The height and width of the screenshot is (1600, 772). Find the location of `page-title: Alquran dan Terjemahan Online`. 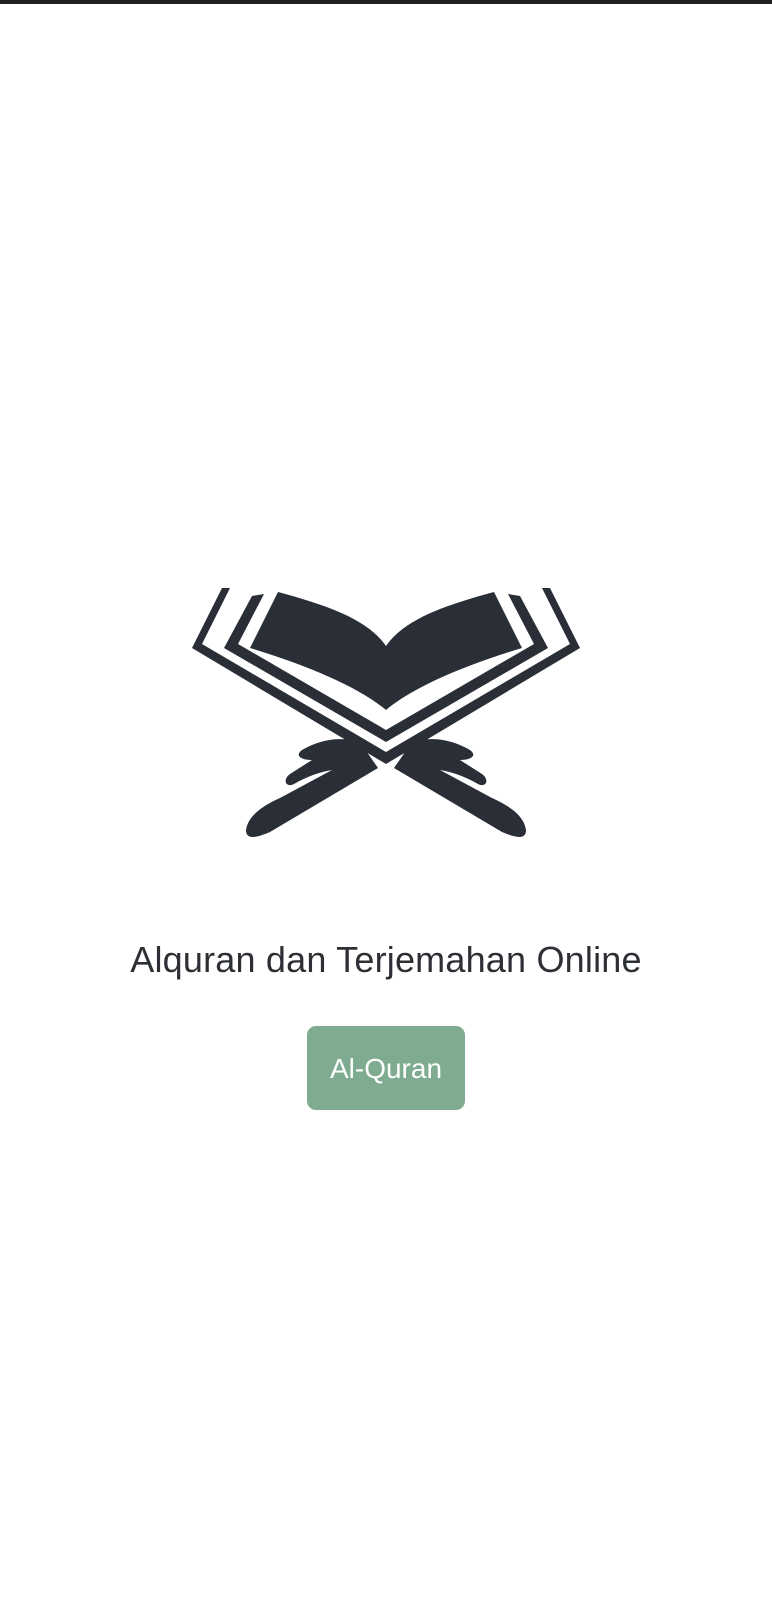

page-title: Alquran dan Terjemahan Online is located at coordinates (386, 959).